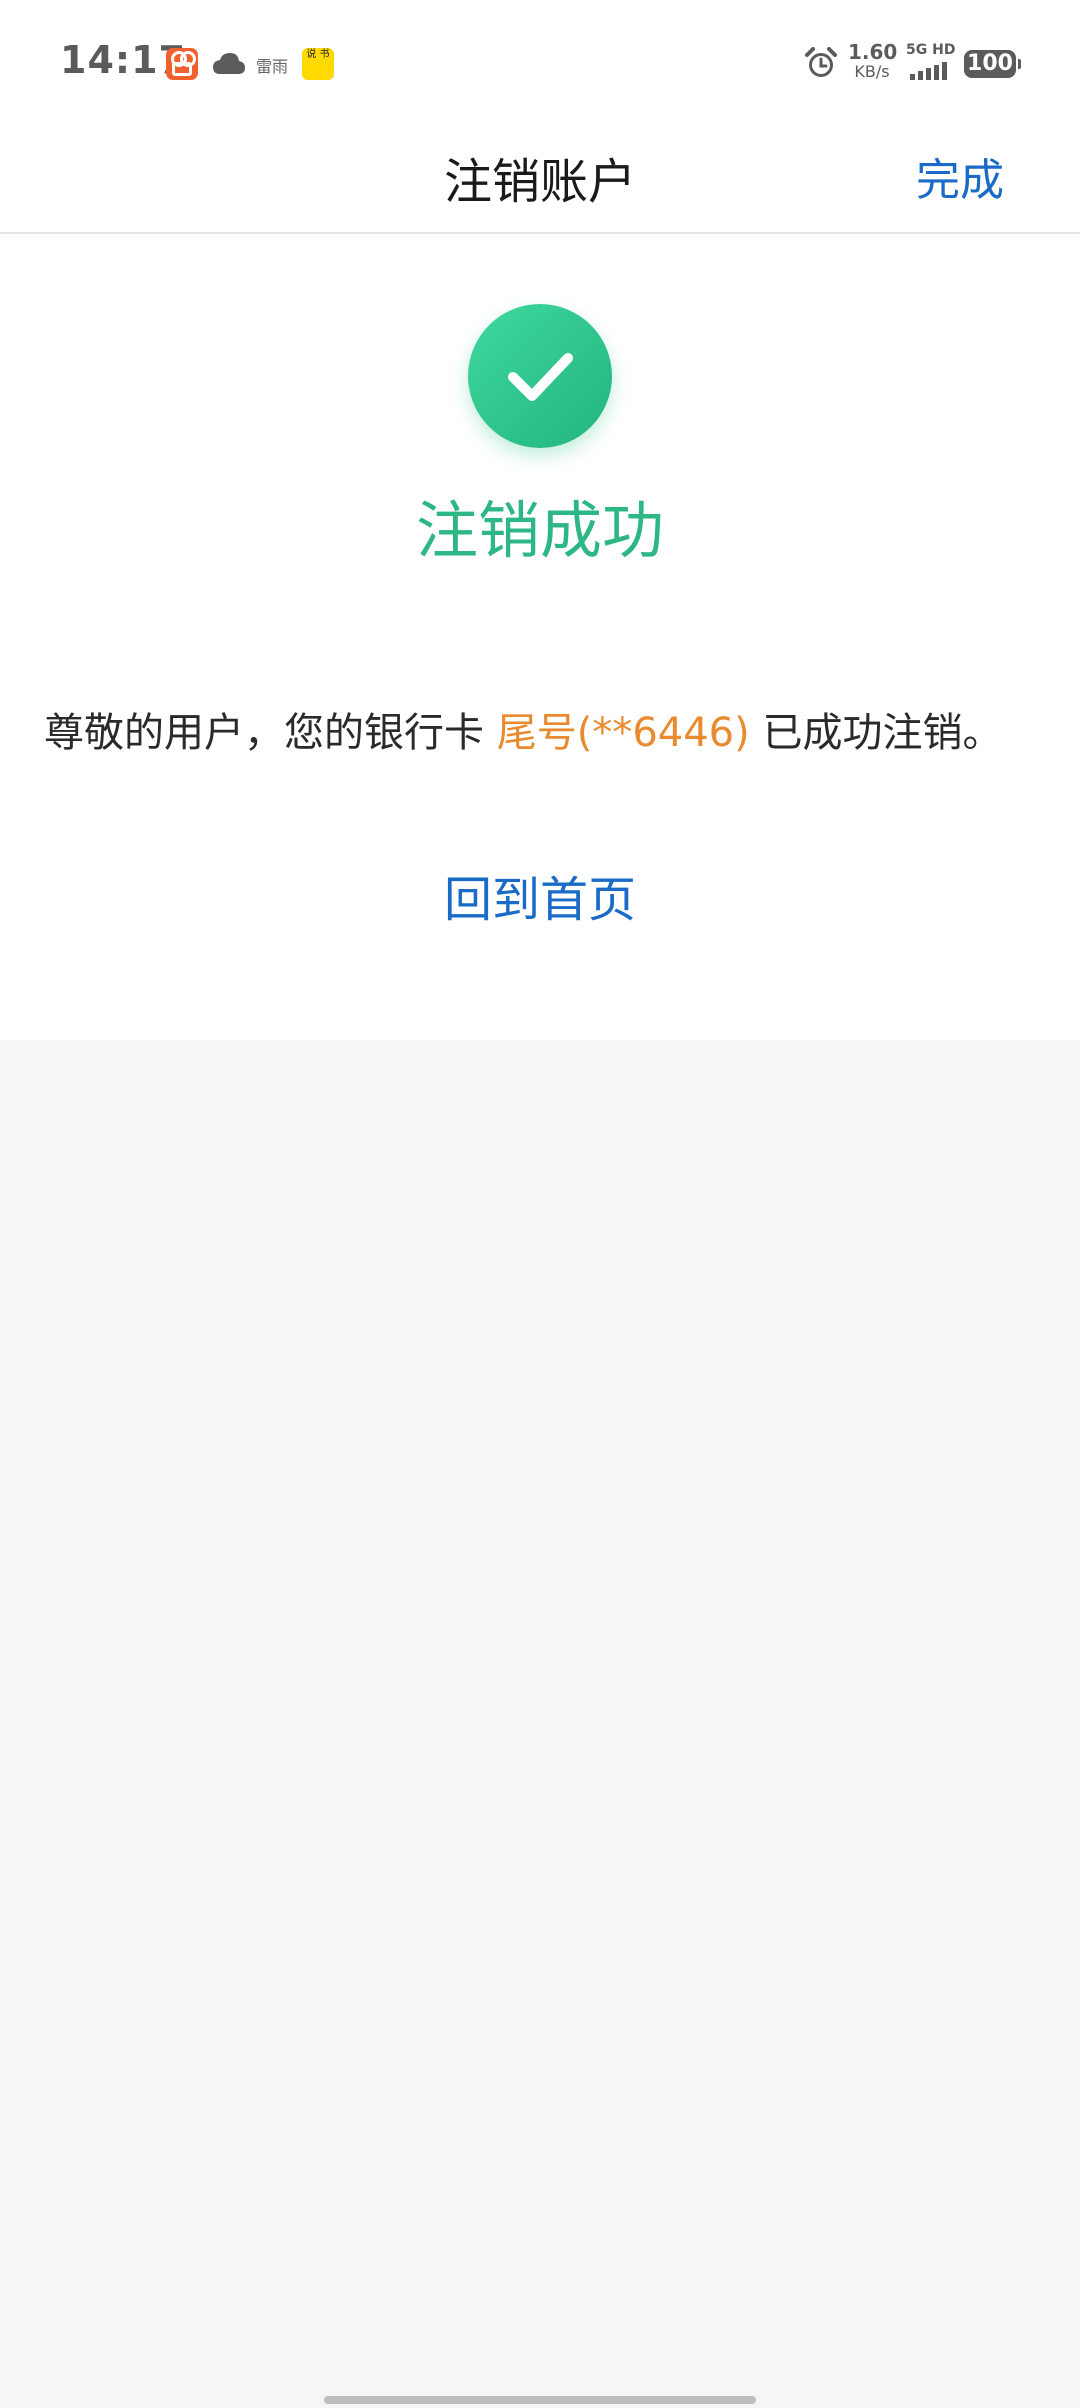 The height and width of the screenshot is (2408, 1080). What do you see at coordinates (540, 895) in the screenshot?
I see `back-to-home-link: 回到首页` at bounding box center [540, 895].